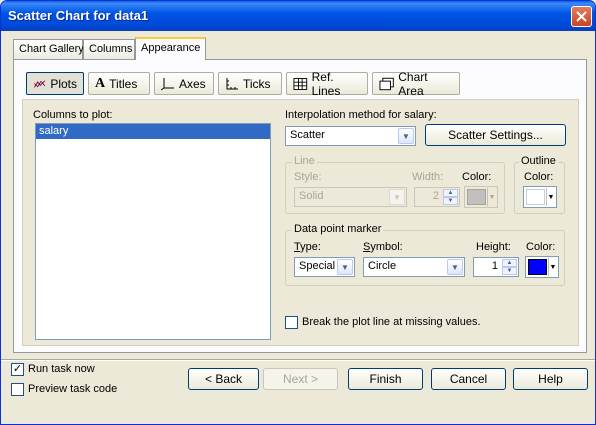 The height and width of the screenshot is (425, 596). I want to click on marker-type-label: Type:, so click(307, 247).